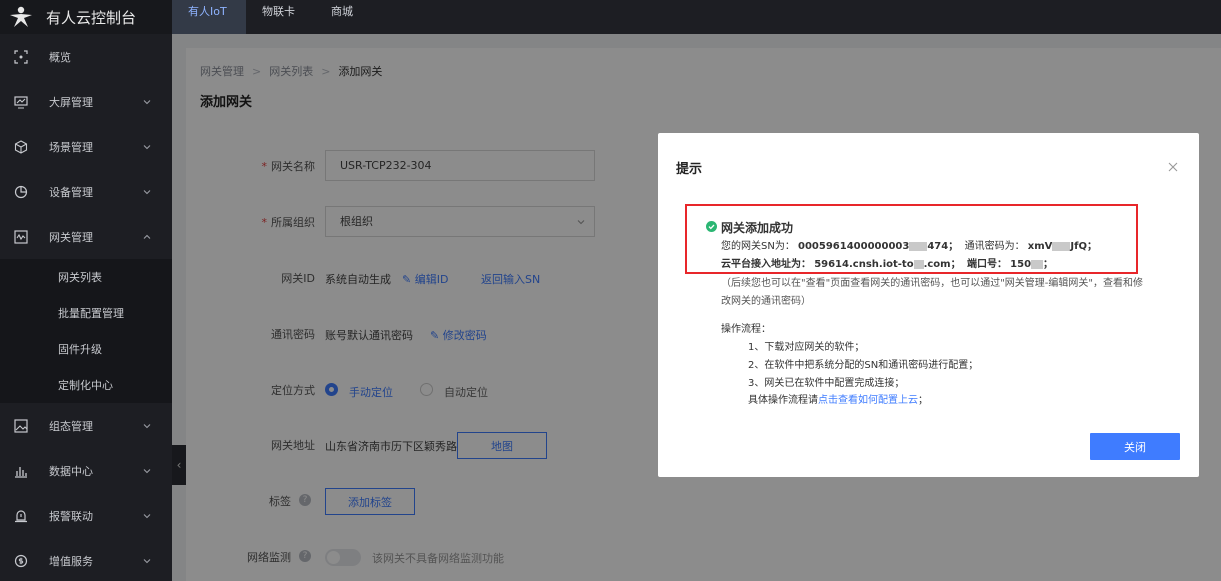 The image size is (1221, 581). I want to click on tab-youren-iot: 有人IoT, so click(209, 17).